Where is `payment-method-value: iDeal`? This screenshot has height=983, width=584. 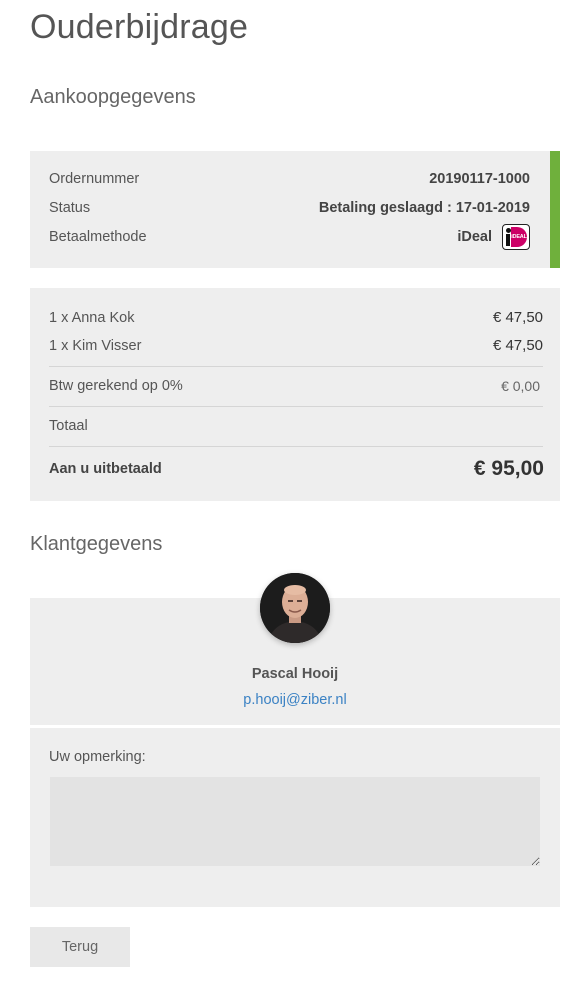
payment-method-value: iDeal is located at coordinates (474, 237).